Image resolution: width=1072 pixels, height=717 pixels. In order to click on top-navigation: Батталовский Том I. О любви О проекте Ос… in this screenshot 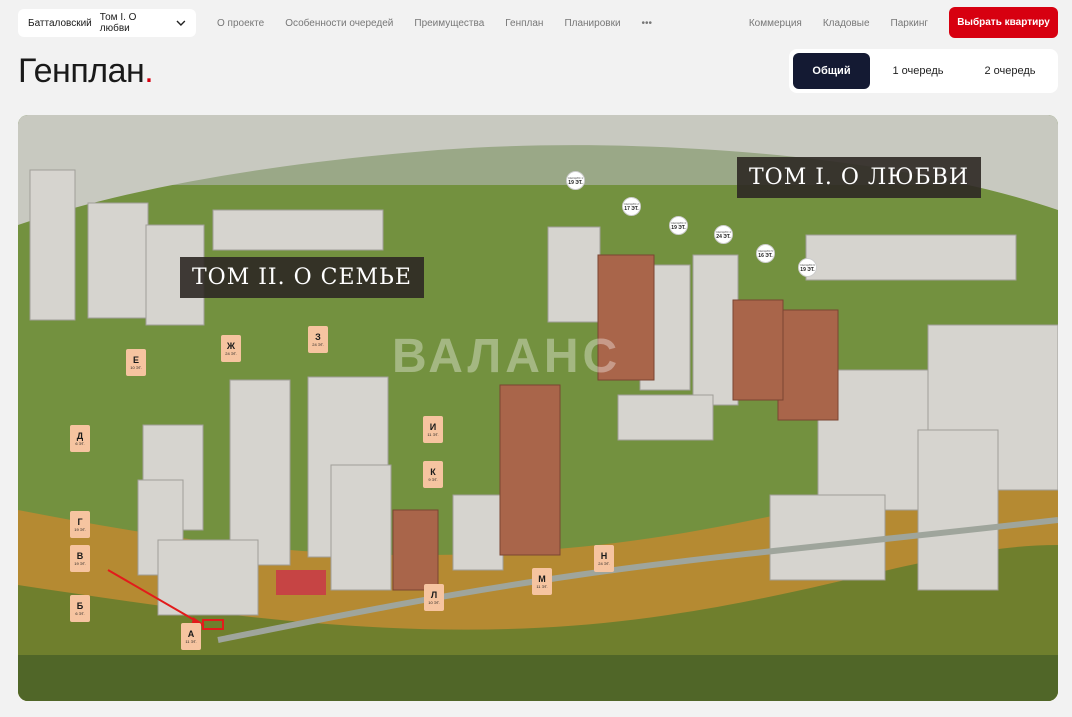, I will do `click(536, 23)`.